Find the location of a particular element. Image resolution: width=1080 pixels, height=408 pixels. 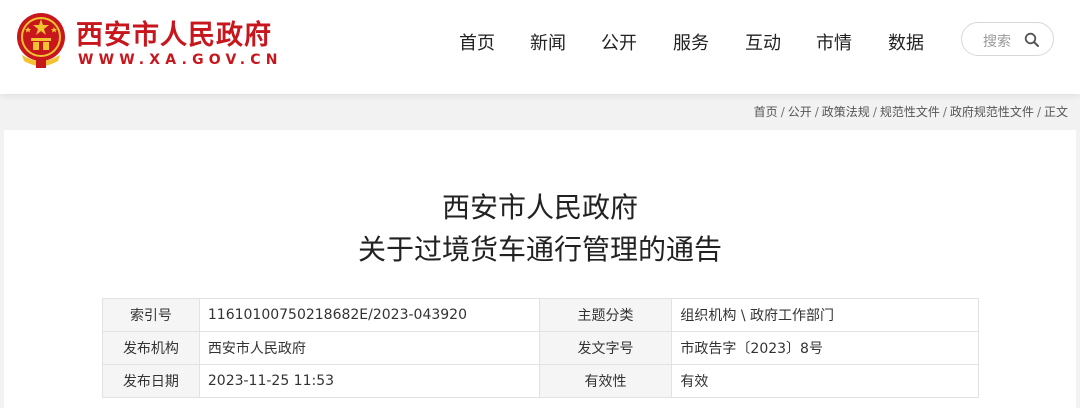

docno-label: 发文字号 is located at coordinates (605, 348).